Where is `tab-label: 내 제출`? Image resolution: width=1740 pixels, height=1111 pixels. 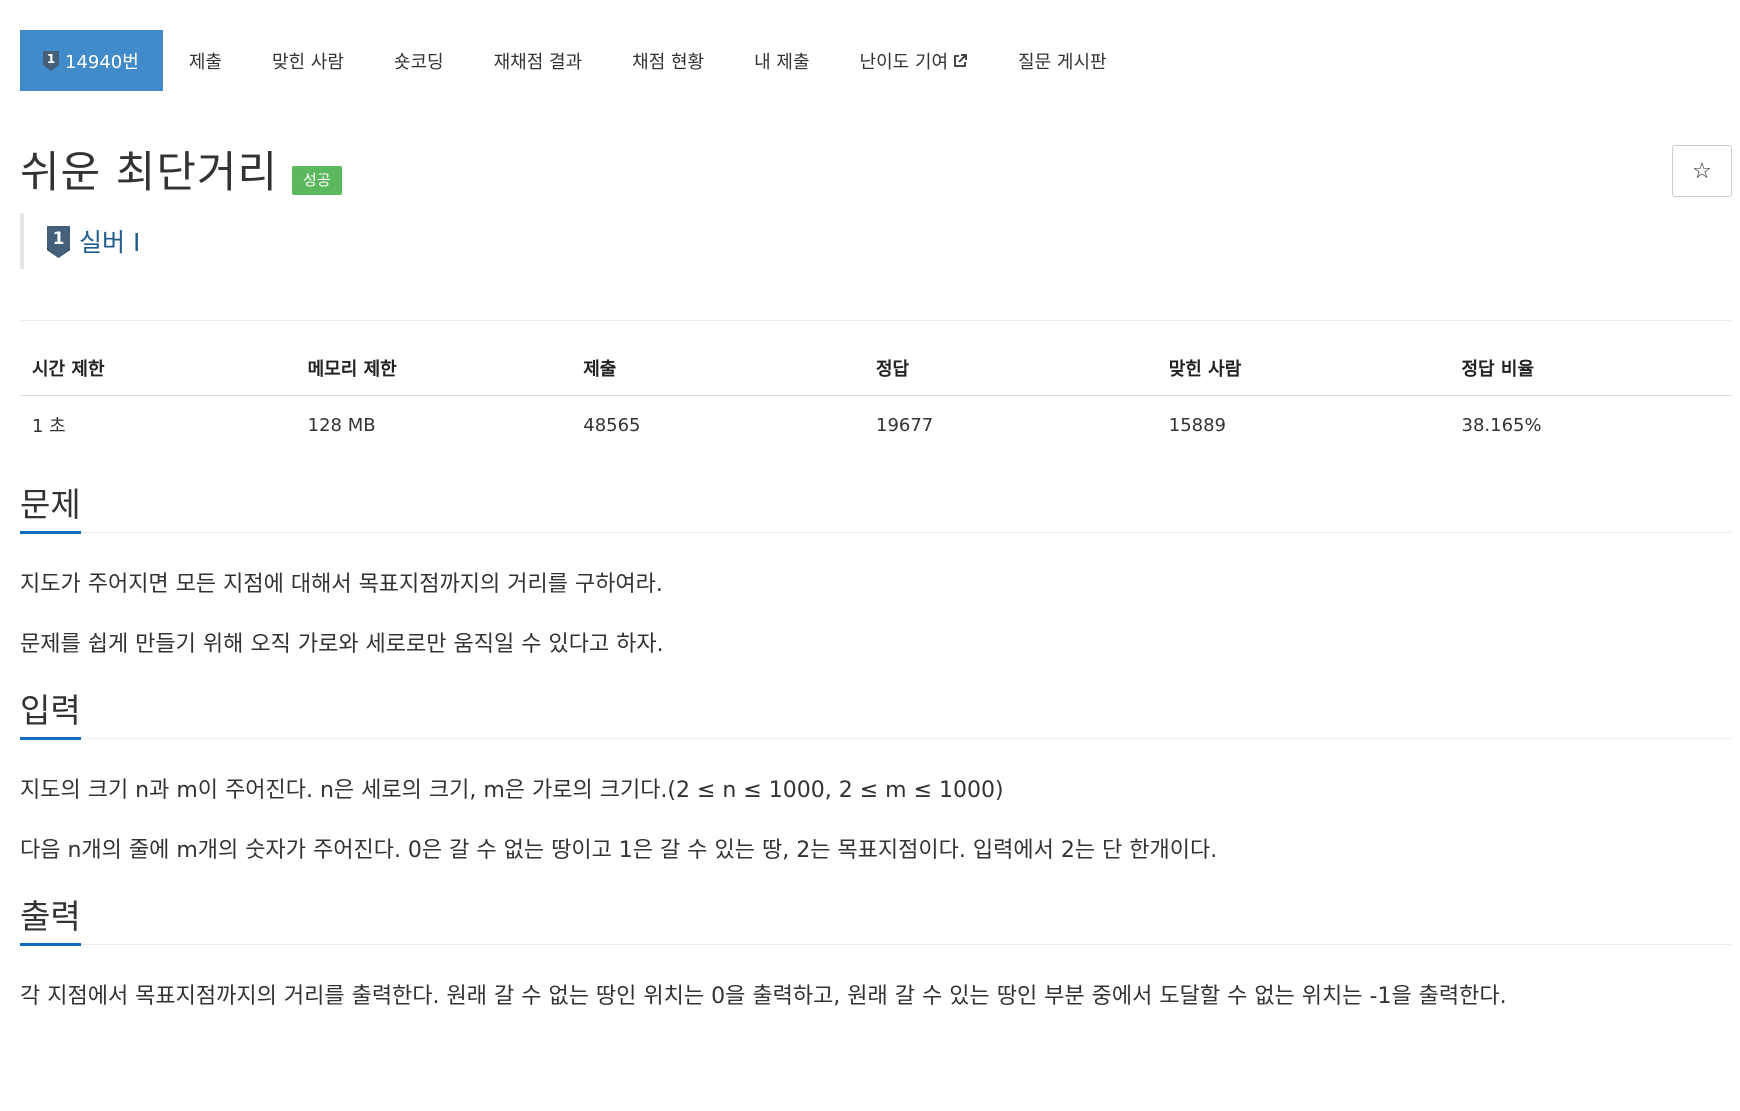 tab-label: 내 제출 is located at coordinates (782, 62).